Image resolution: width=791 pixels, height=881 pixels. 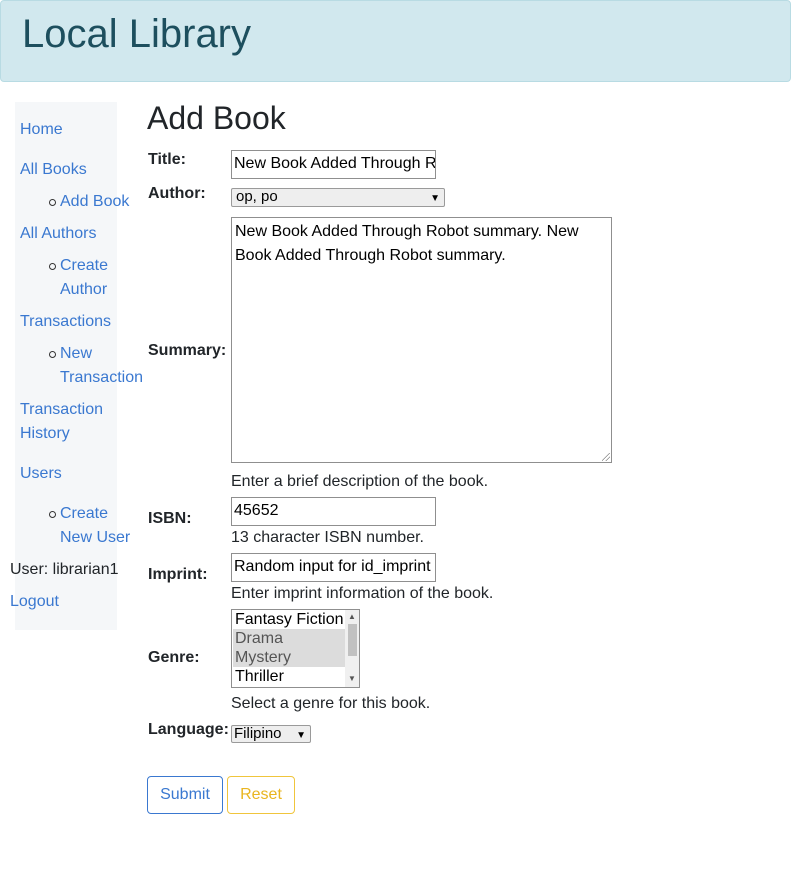 What do you see at coordinates (290, 638) in the screenshot?
I see `genre-option-selected: Drama` at bounding box center [290, 638].